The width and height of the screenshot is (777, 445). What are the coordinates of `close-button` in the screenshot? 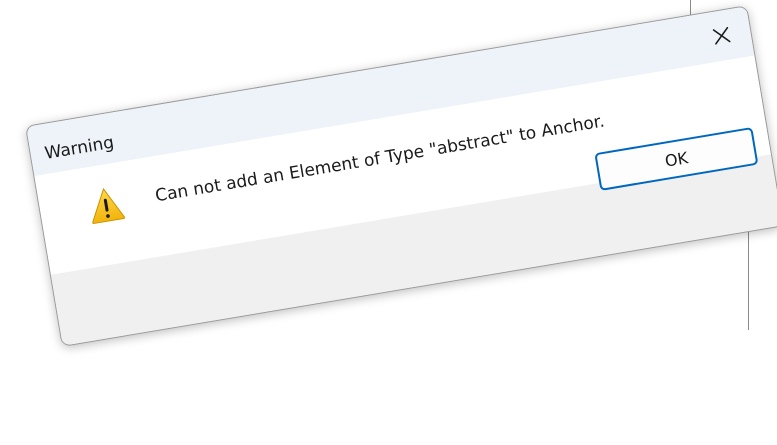 It's located at (721, 36).